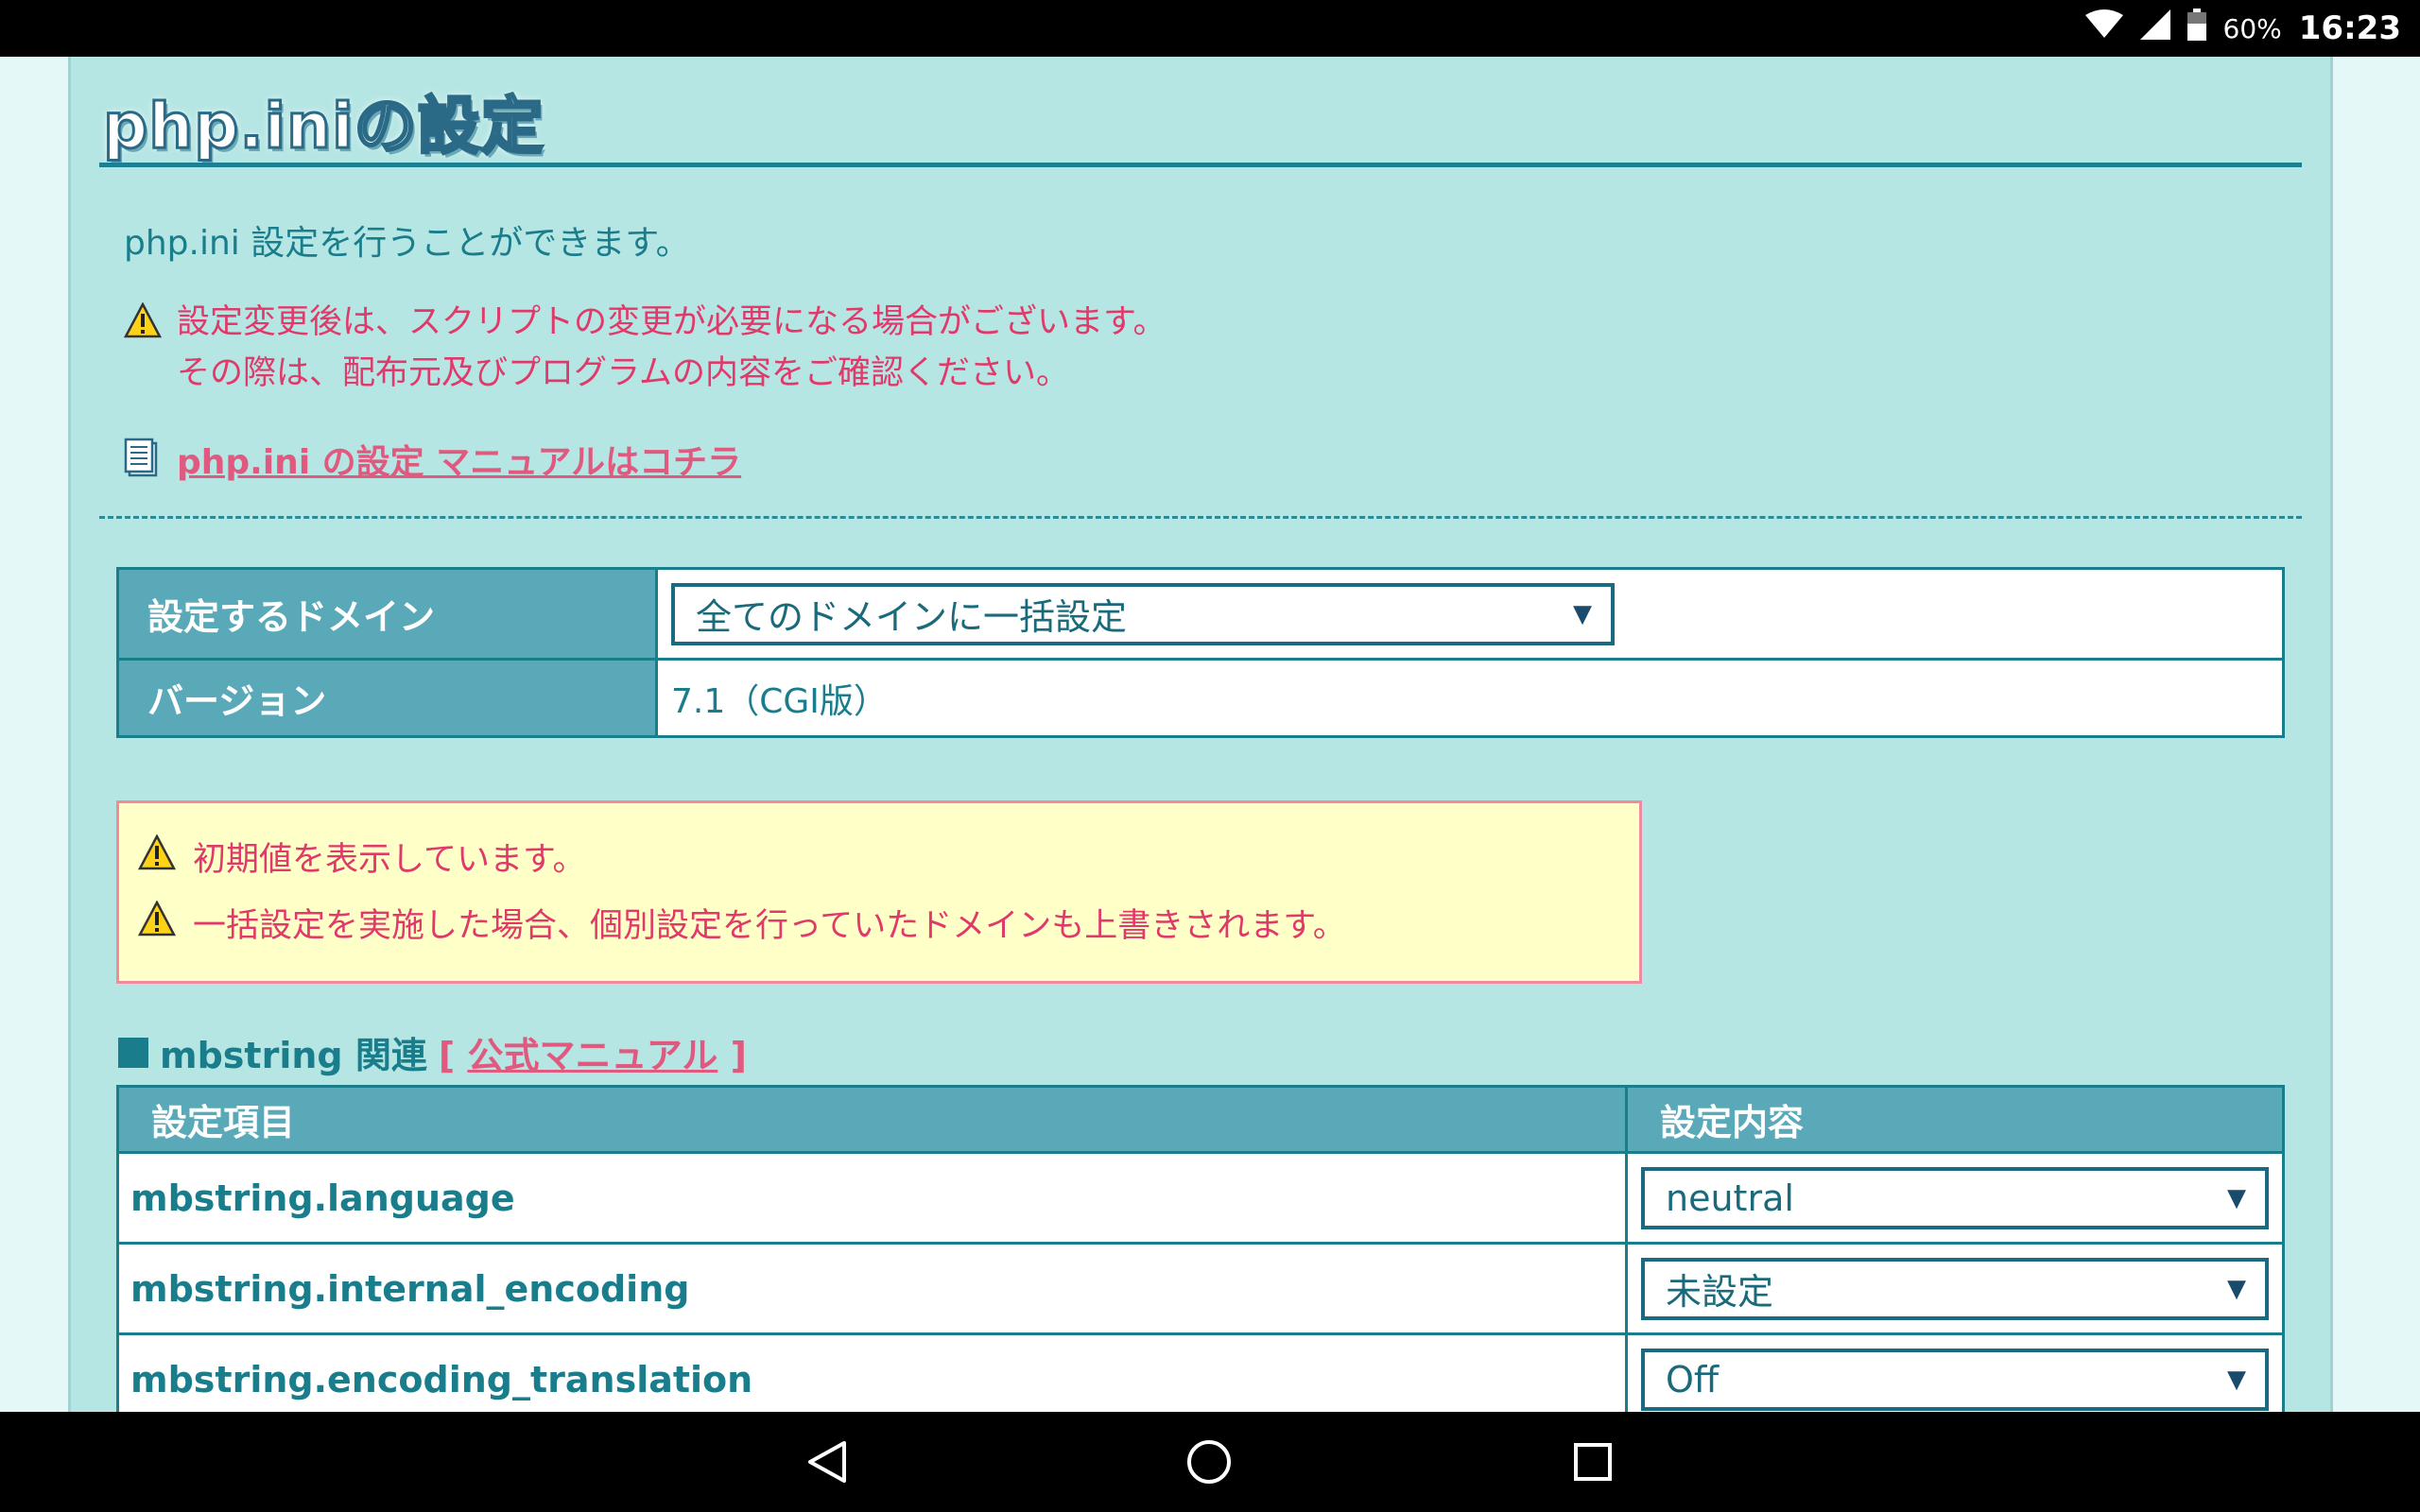 Image resolution: width=2420 pixels, height=1512 pixels. Describe the element at coordinates (592, 1055) in the screenshot. I see `official-manual-link: 公式マニュアル` at that location.